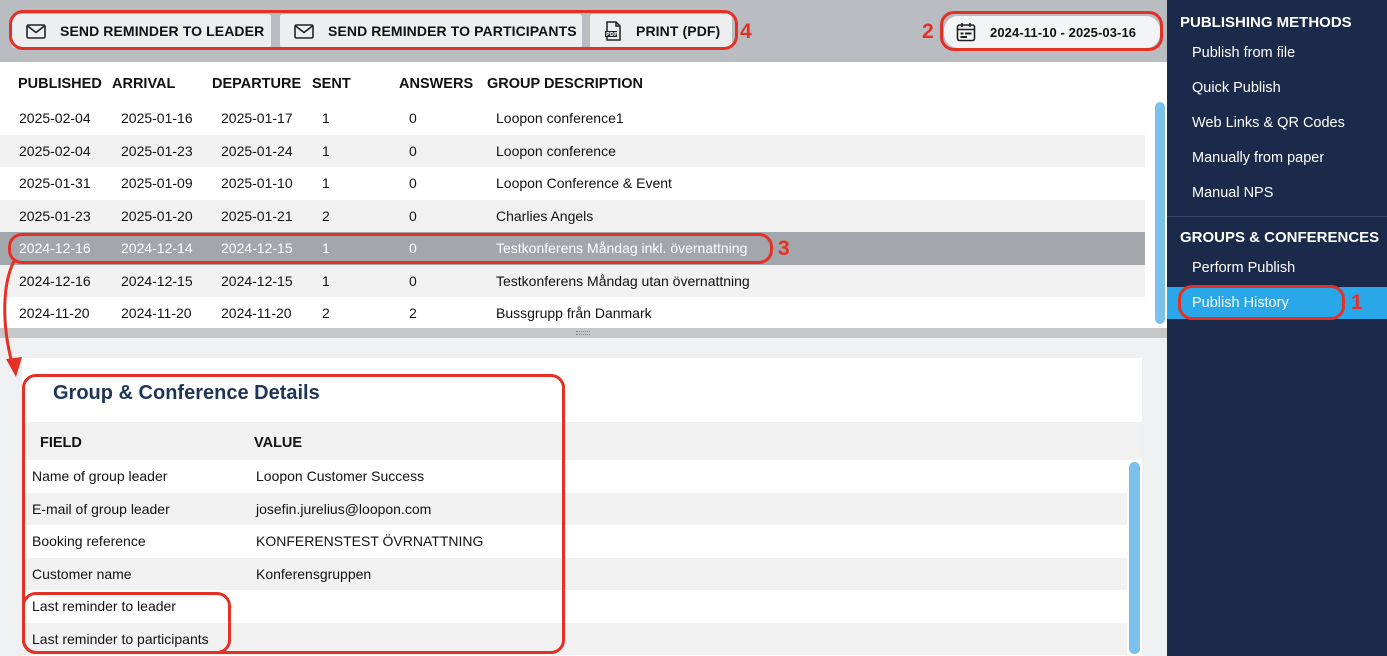 This screenshot has height=656, width=1387. Describe the element at coordinates (143, 84) in the screenshot. I see `column-header-arrival: ARRIVAL` at that location.